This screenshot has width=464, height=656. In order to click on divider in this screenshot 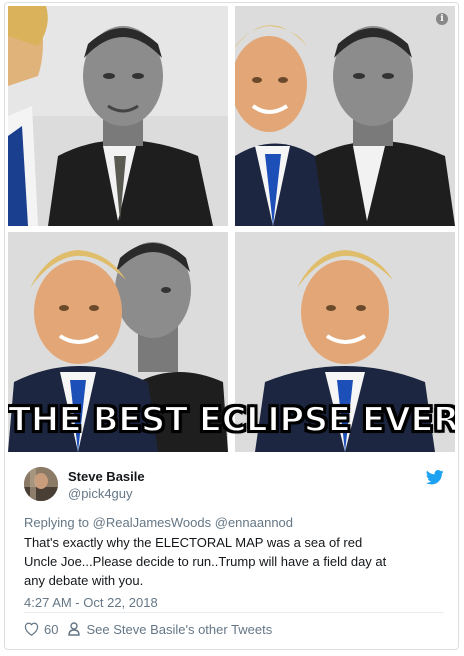, I will do `click(234, 612)`.